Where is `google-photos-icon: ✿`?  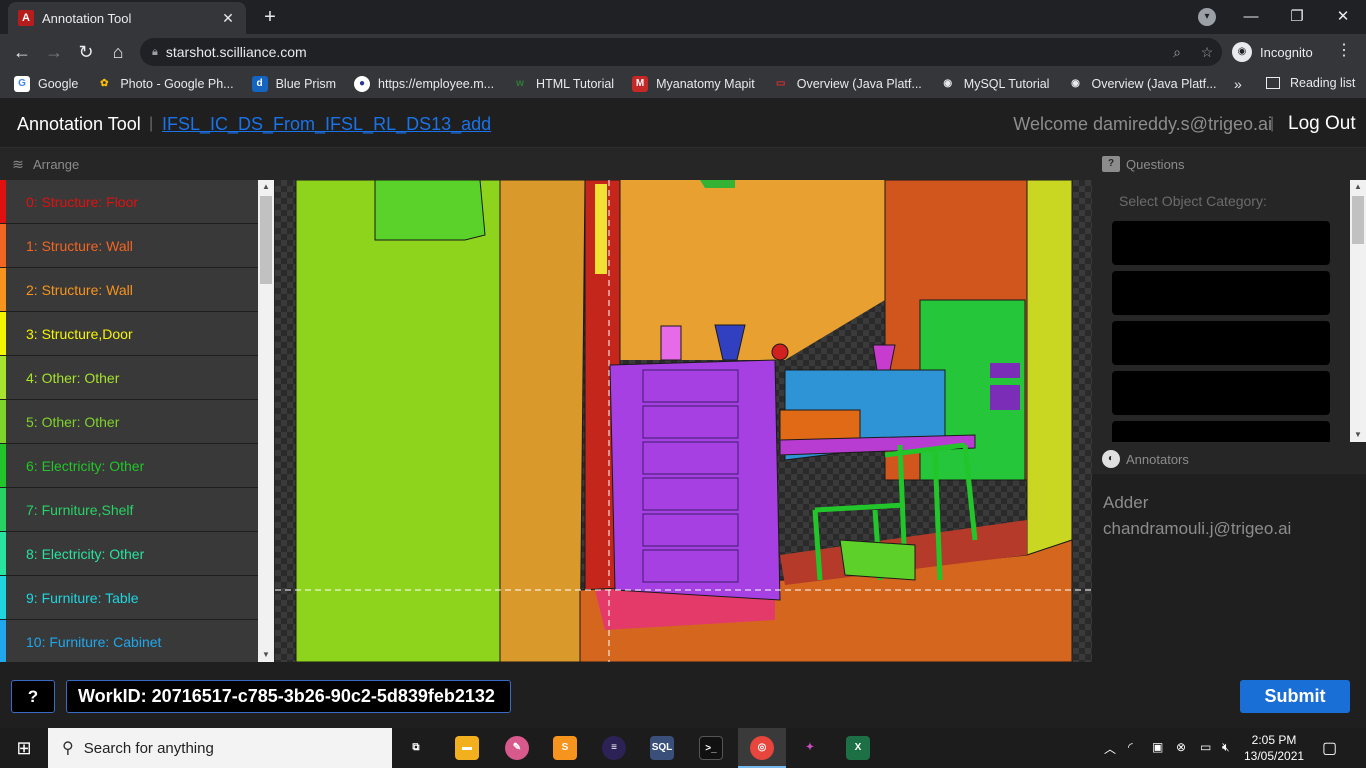
google-photos-icon: ✿ is located at coordinates (104, 83).